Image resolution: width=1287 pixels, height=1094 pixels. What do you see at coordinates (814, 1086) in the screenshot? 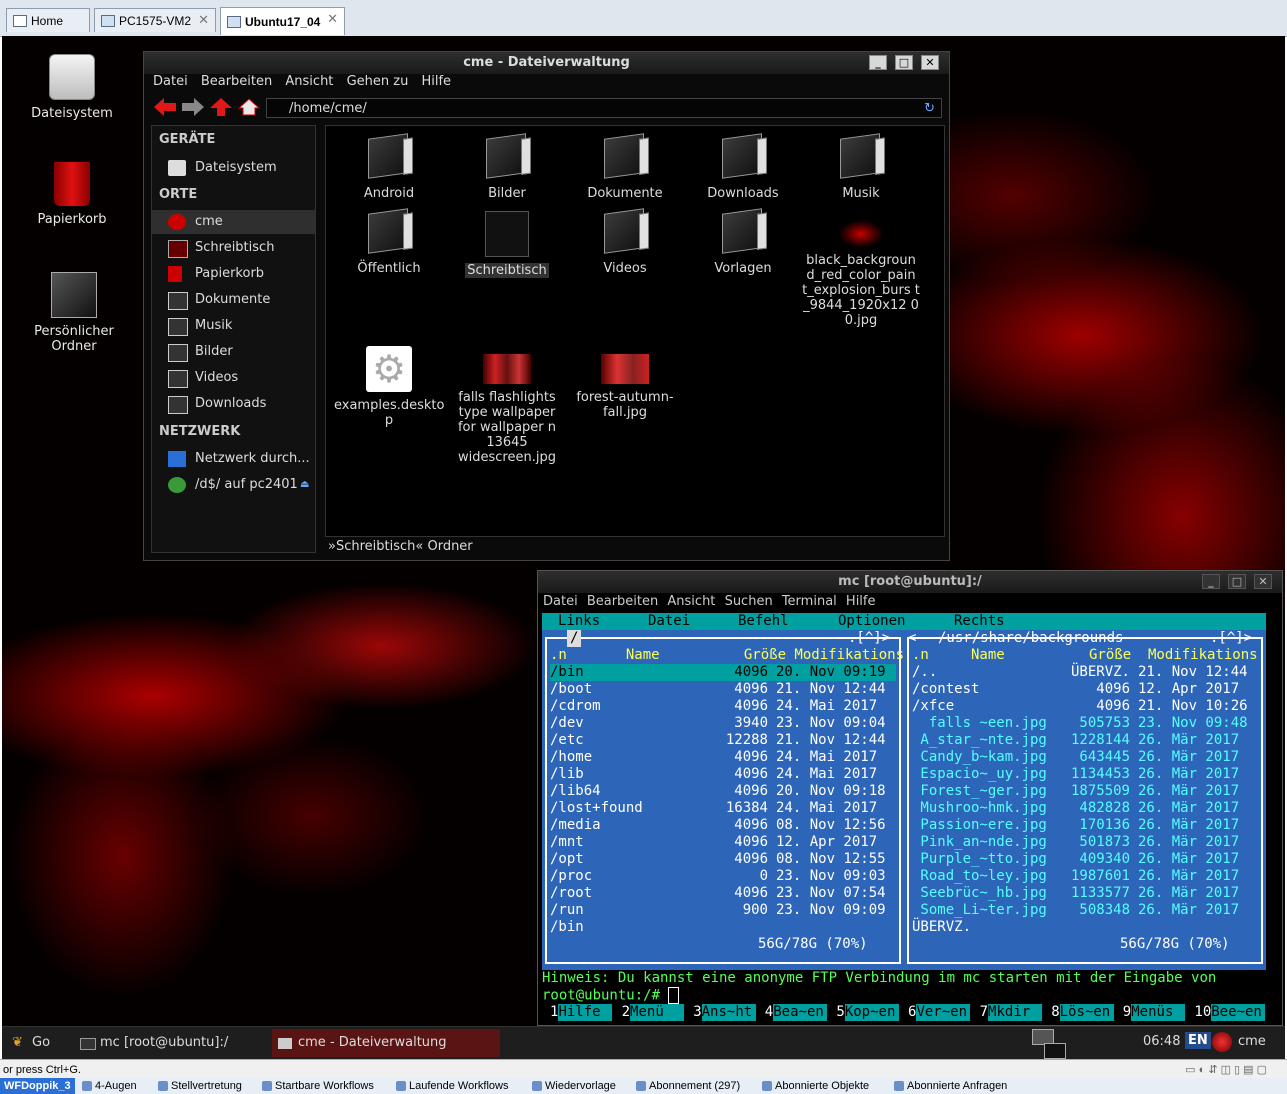
I see `workflow-link: Abonnierte Objekte` at bounding box center [814, 1086].